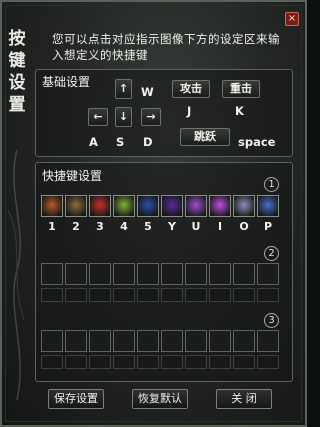  I want to click on lightning-skill-icon, so click(148, 206).